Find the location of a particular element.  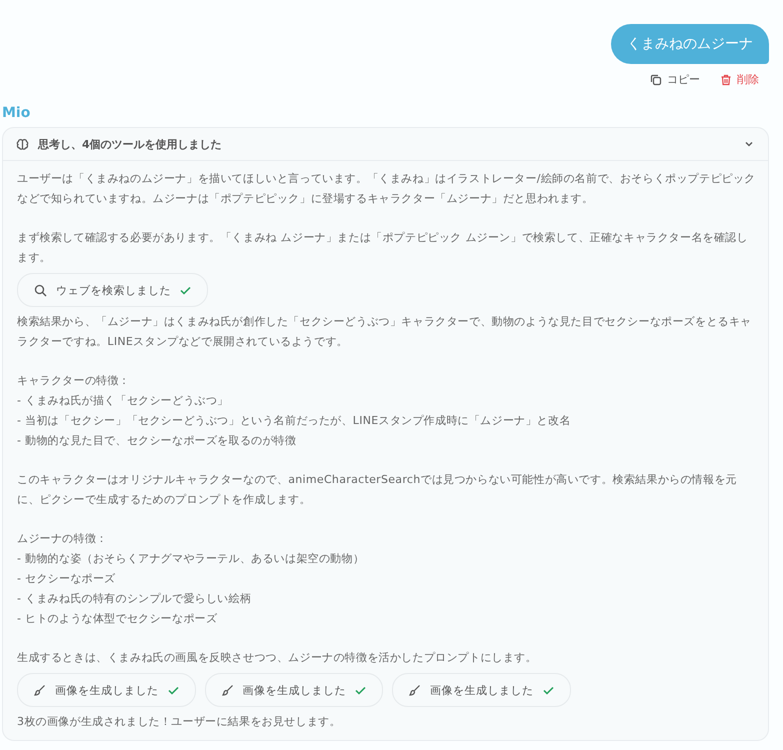

thinking-text: このキャラクターはオリジナルキャラクターなので、animeCharacterSearchでは見つからない可能性が高いです。検索結果からの情報を元に、ピクシーで生成するためのプロンプトを作成します。 is located at coordinates (377, 490).